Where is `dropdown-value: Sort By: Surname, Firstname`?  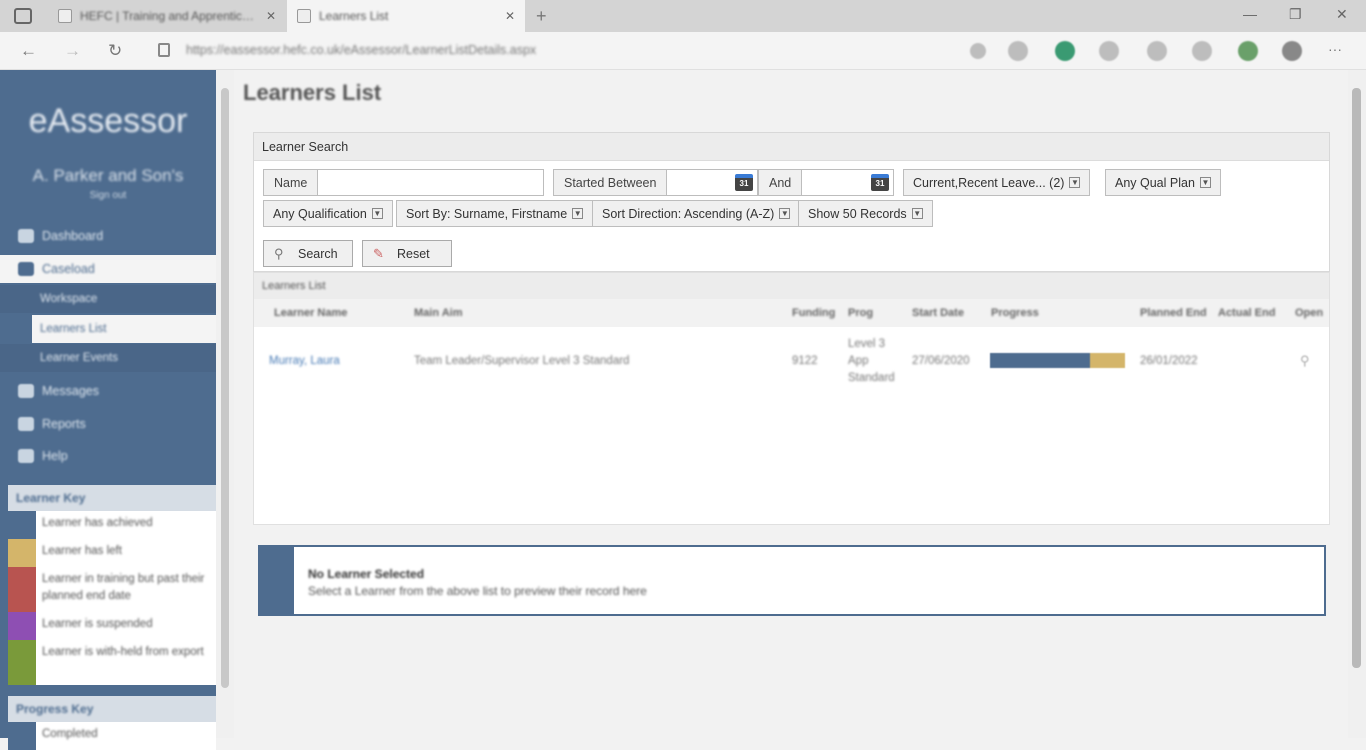
dropdown-value: Sort By: Surname, Firstname is located at coordinates (487, 213).